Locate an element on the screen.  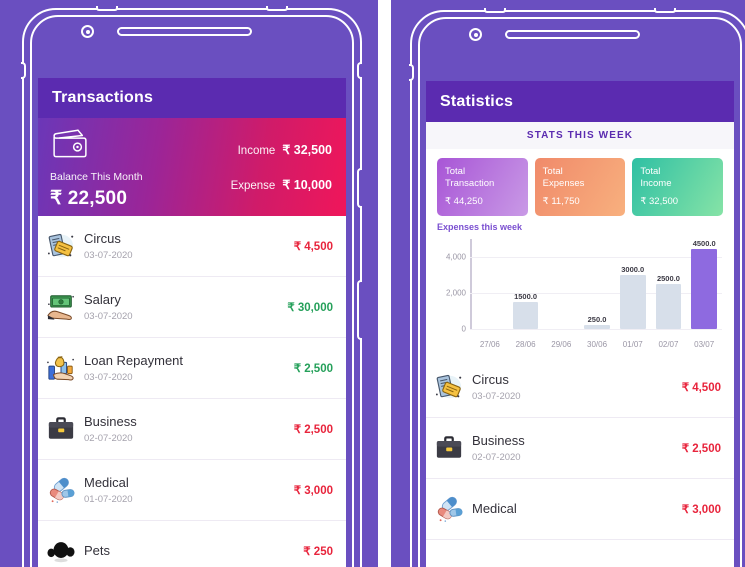
chart-x-labels: 27/06 28/06 29/06 30/06 01/07 02/07 03/07 is located at coordinates (597, 344).